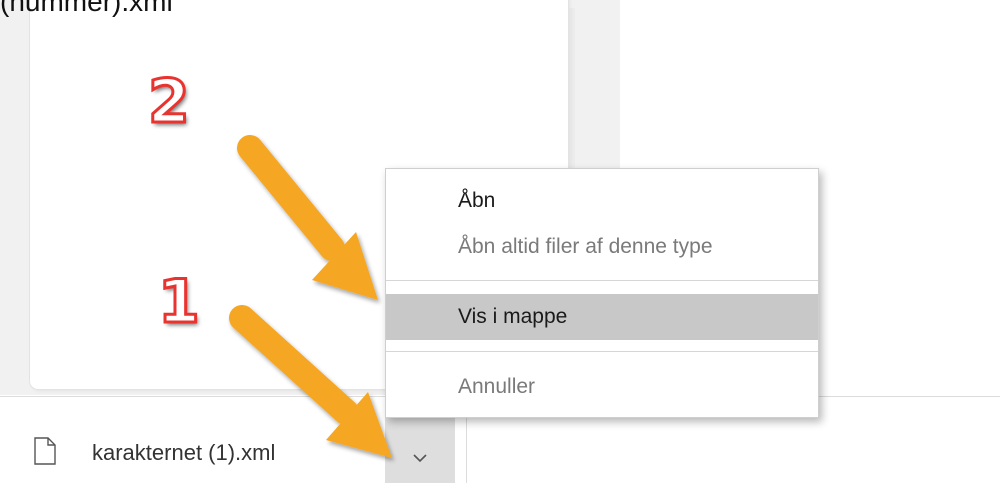 The width and height of the screenshot is (1000, 483). I want to click on menu-item-always-open: Åbn altid filer af denne type, so click(602, 247).